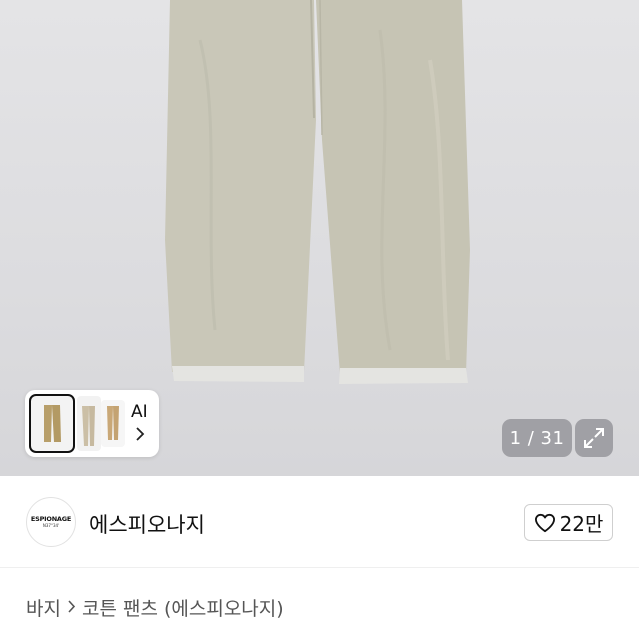 This screenshot has height=639, width=639. I want to click on logo-subtext: N37°34', so click(51, 525).